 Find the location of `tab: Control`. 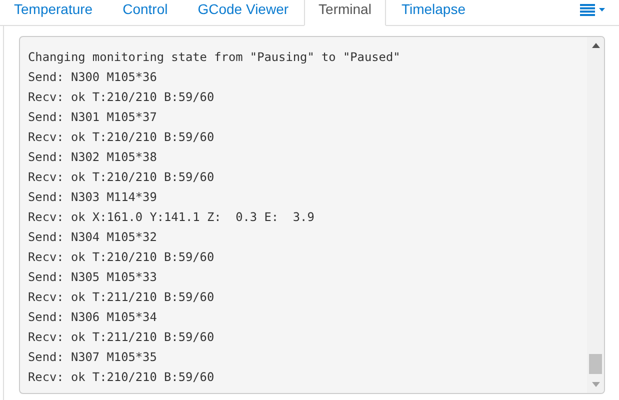

tab: Control is located at coordinates (145, 13).